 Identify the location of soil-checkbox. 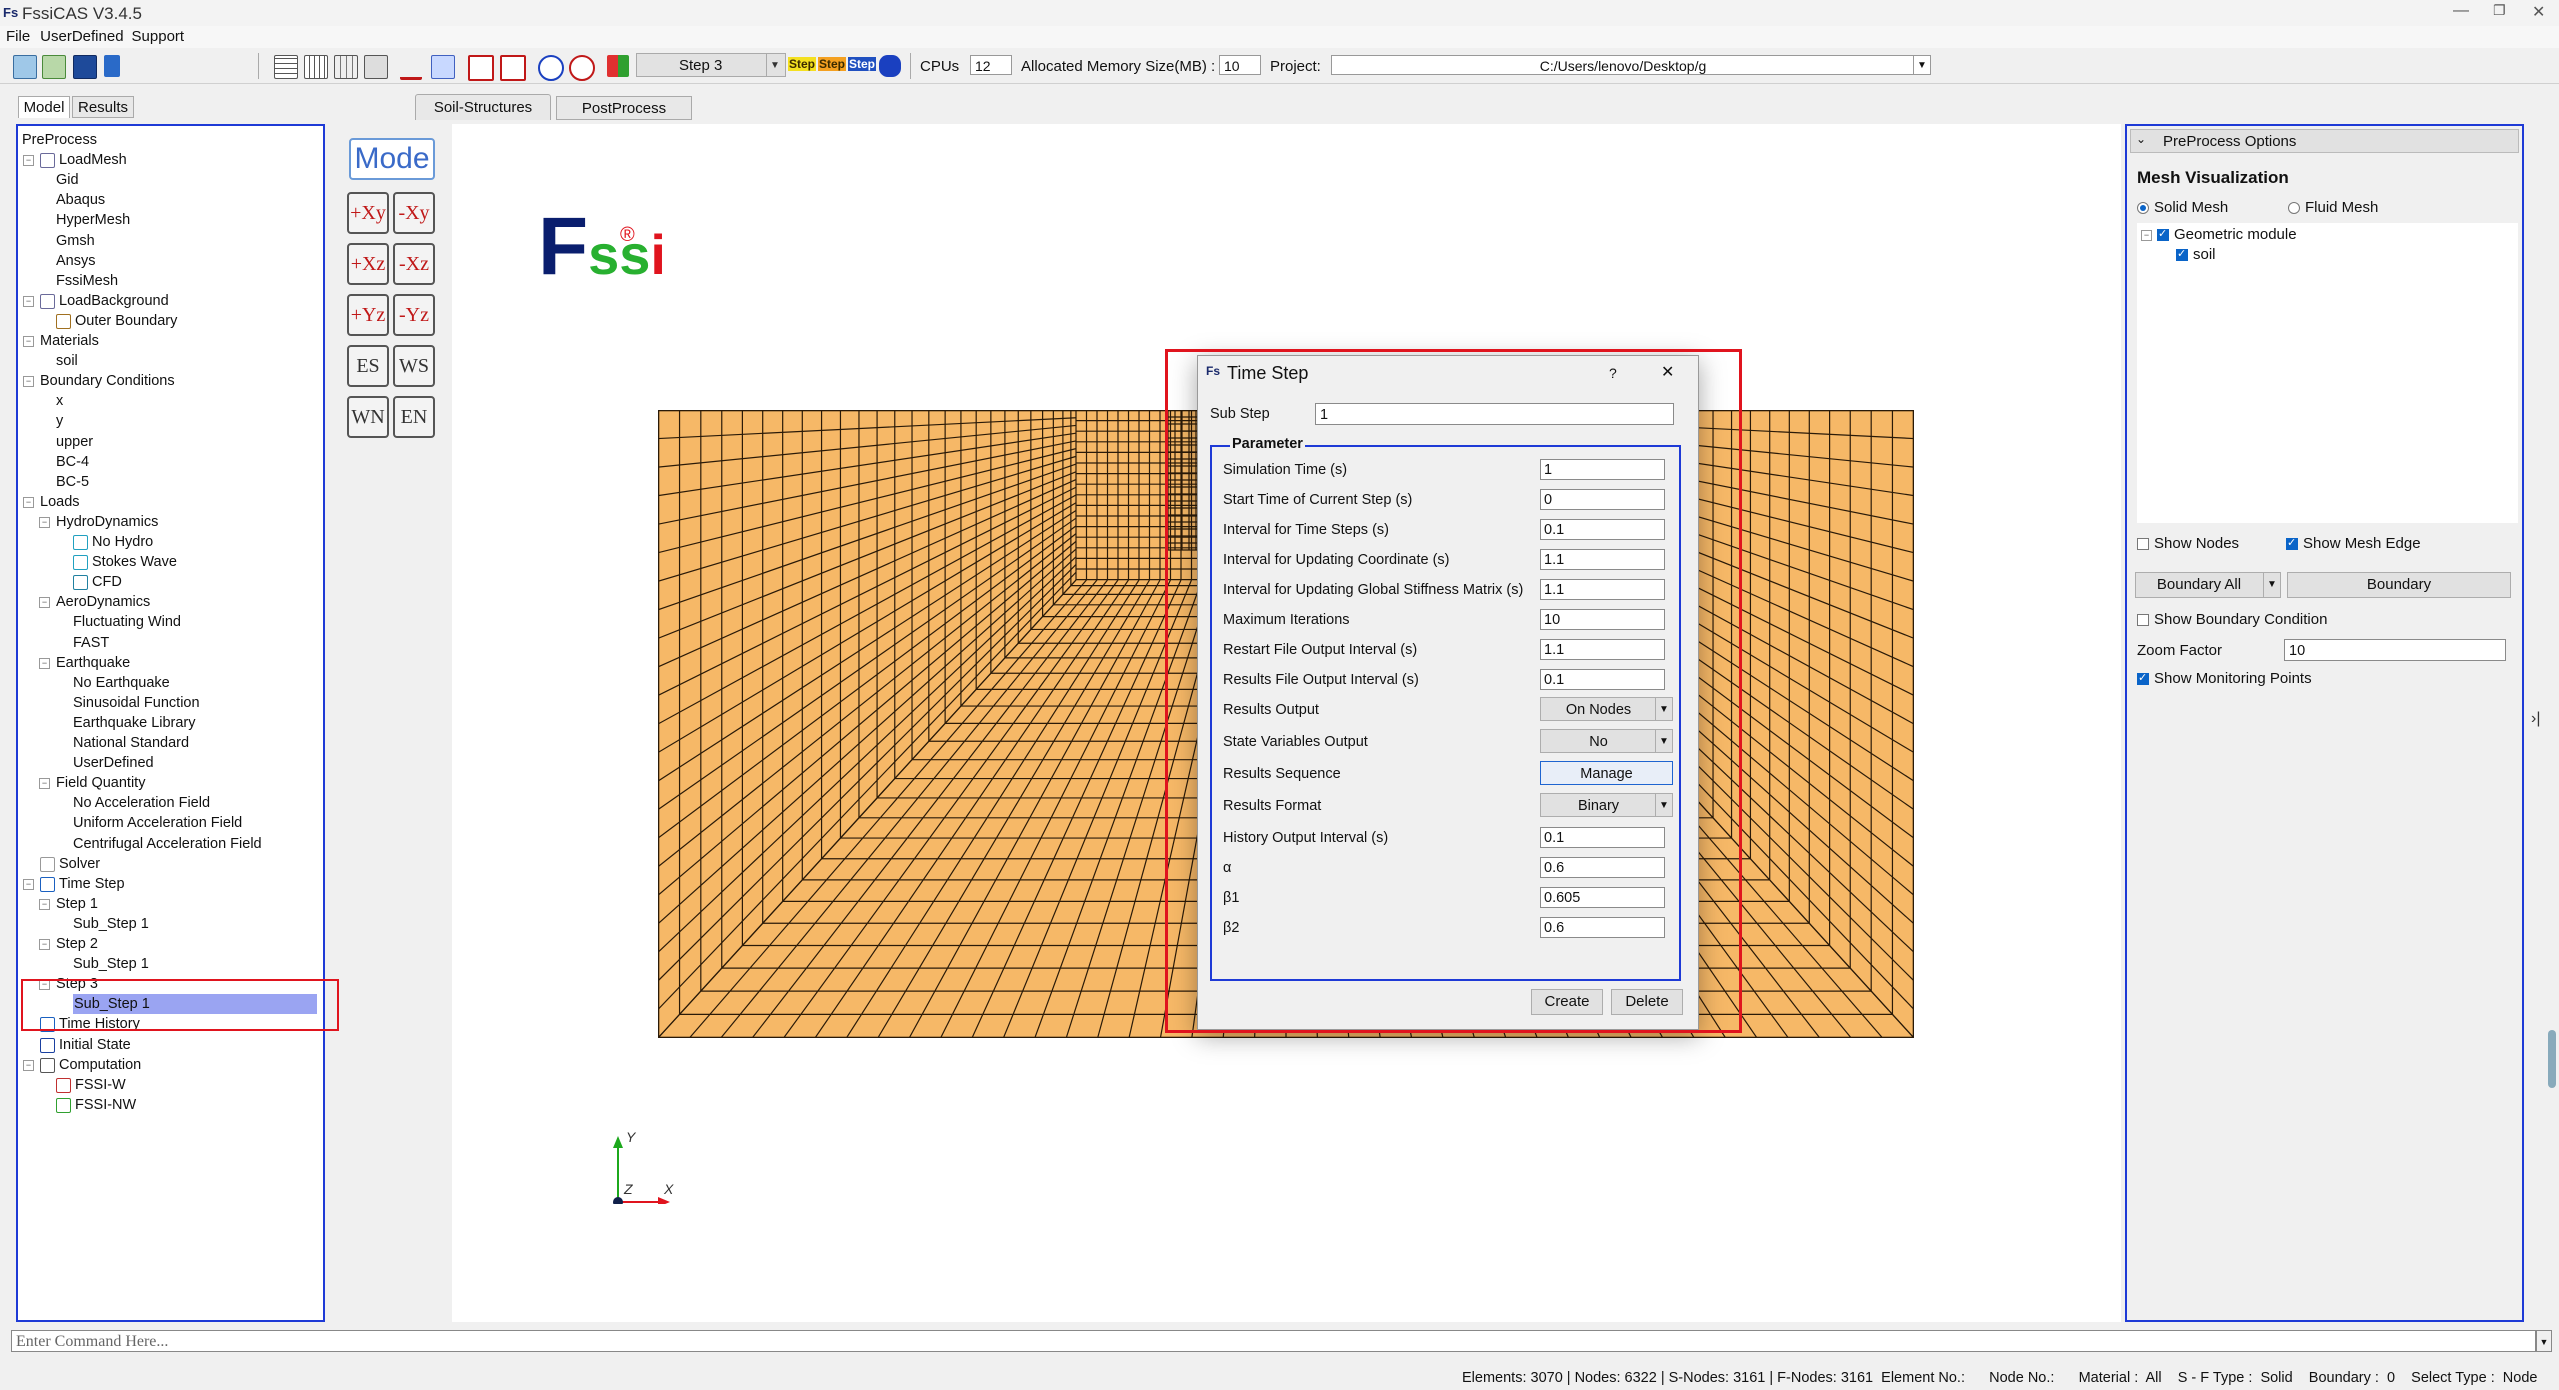
(2182, 254).